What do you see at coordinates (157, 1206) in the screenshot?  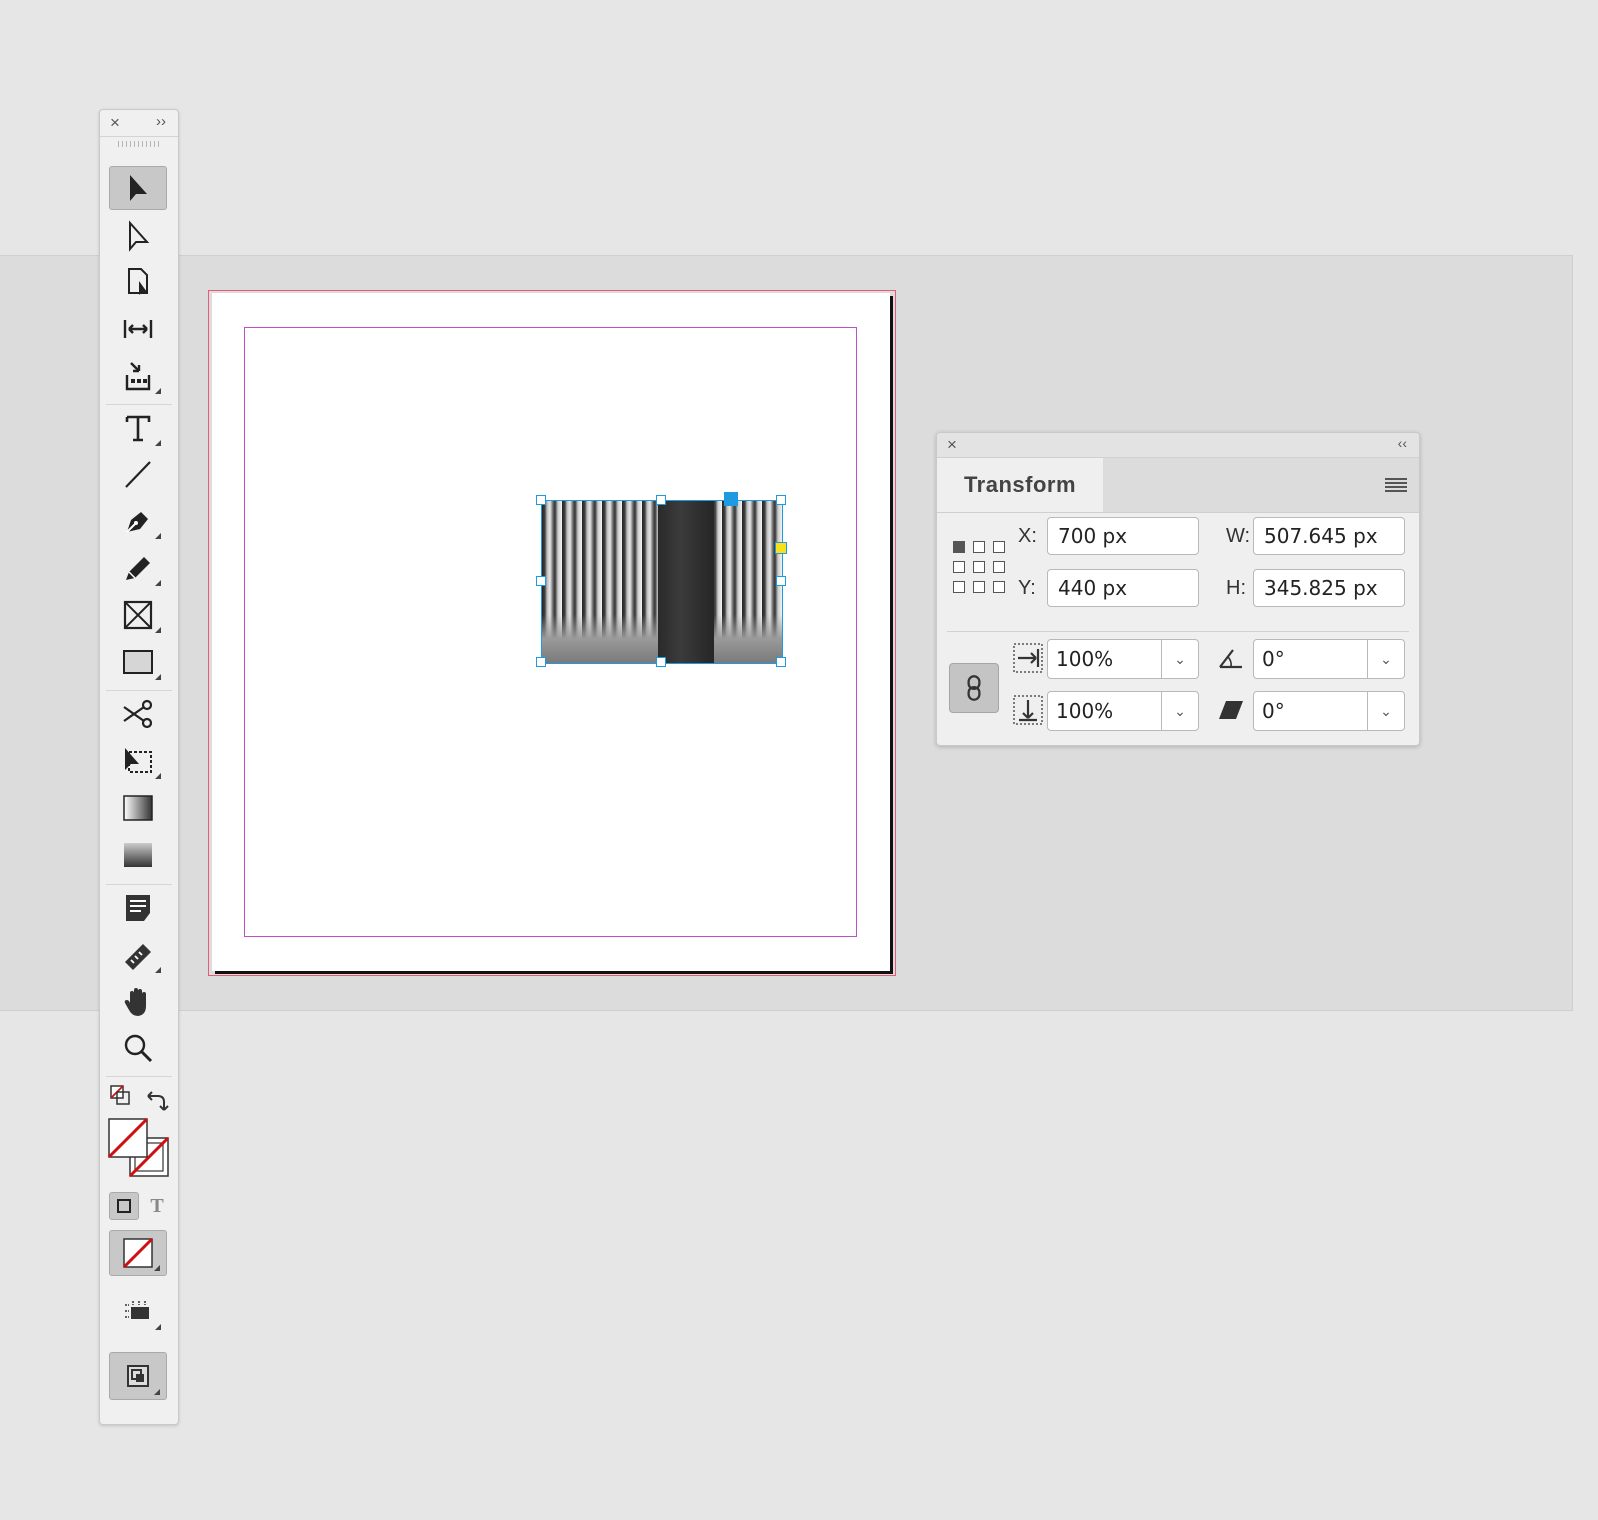 I see `formatting-affects-text-button: T` at bounding box center [157, 1206].